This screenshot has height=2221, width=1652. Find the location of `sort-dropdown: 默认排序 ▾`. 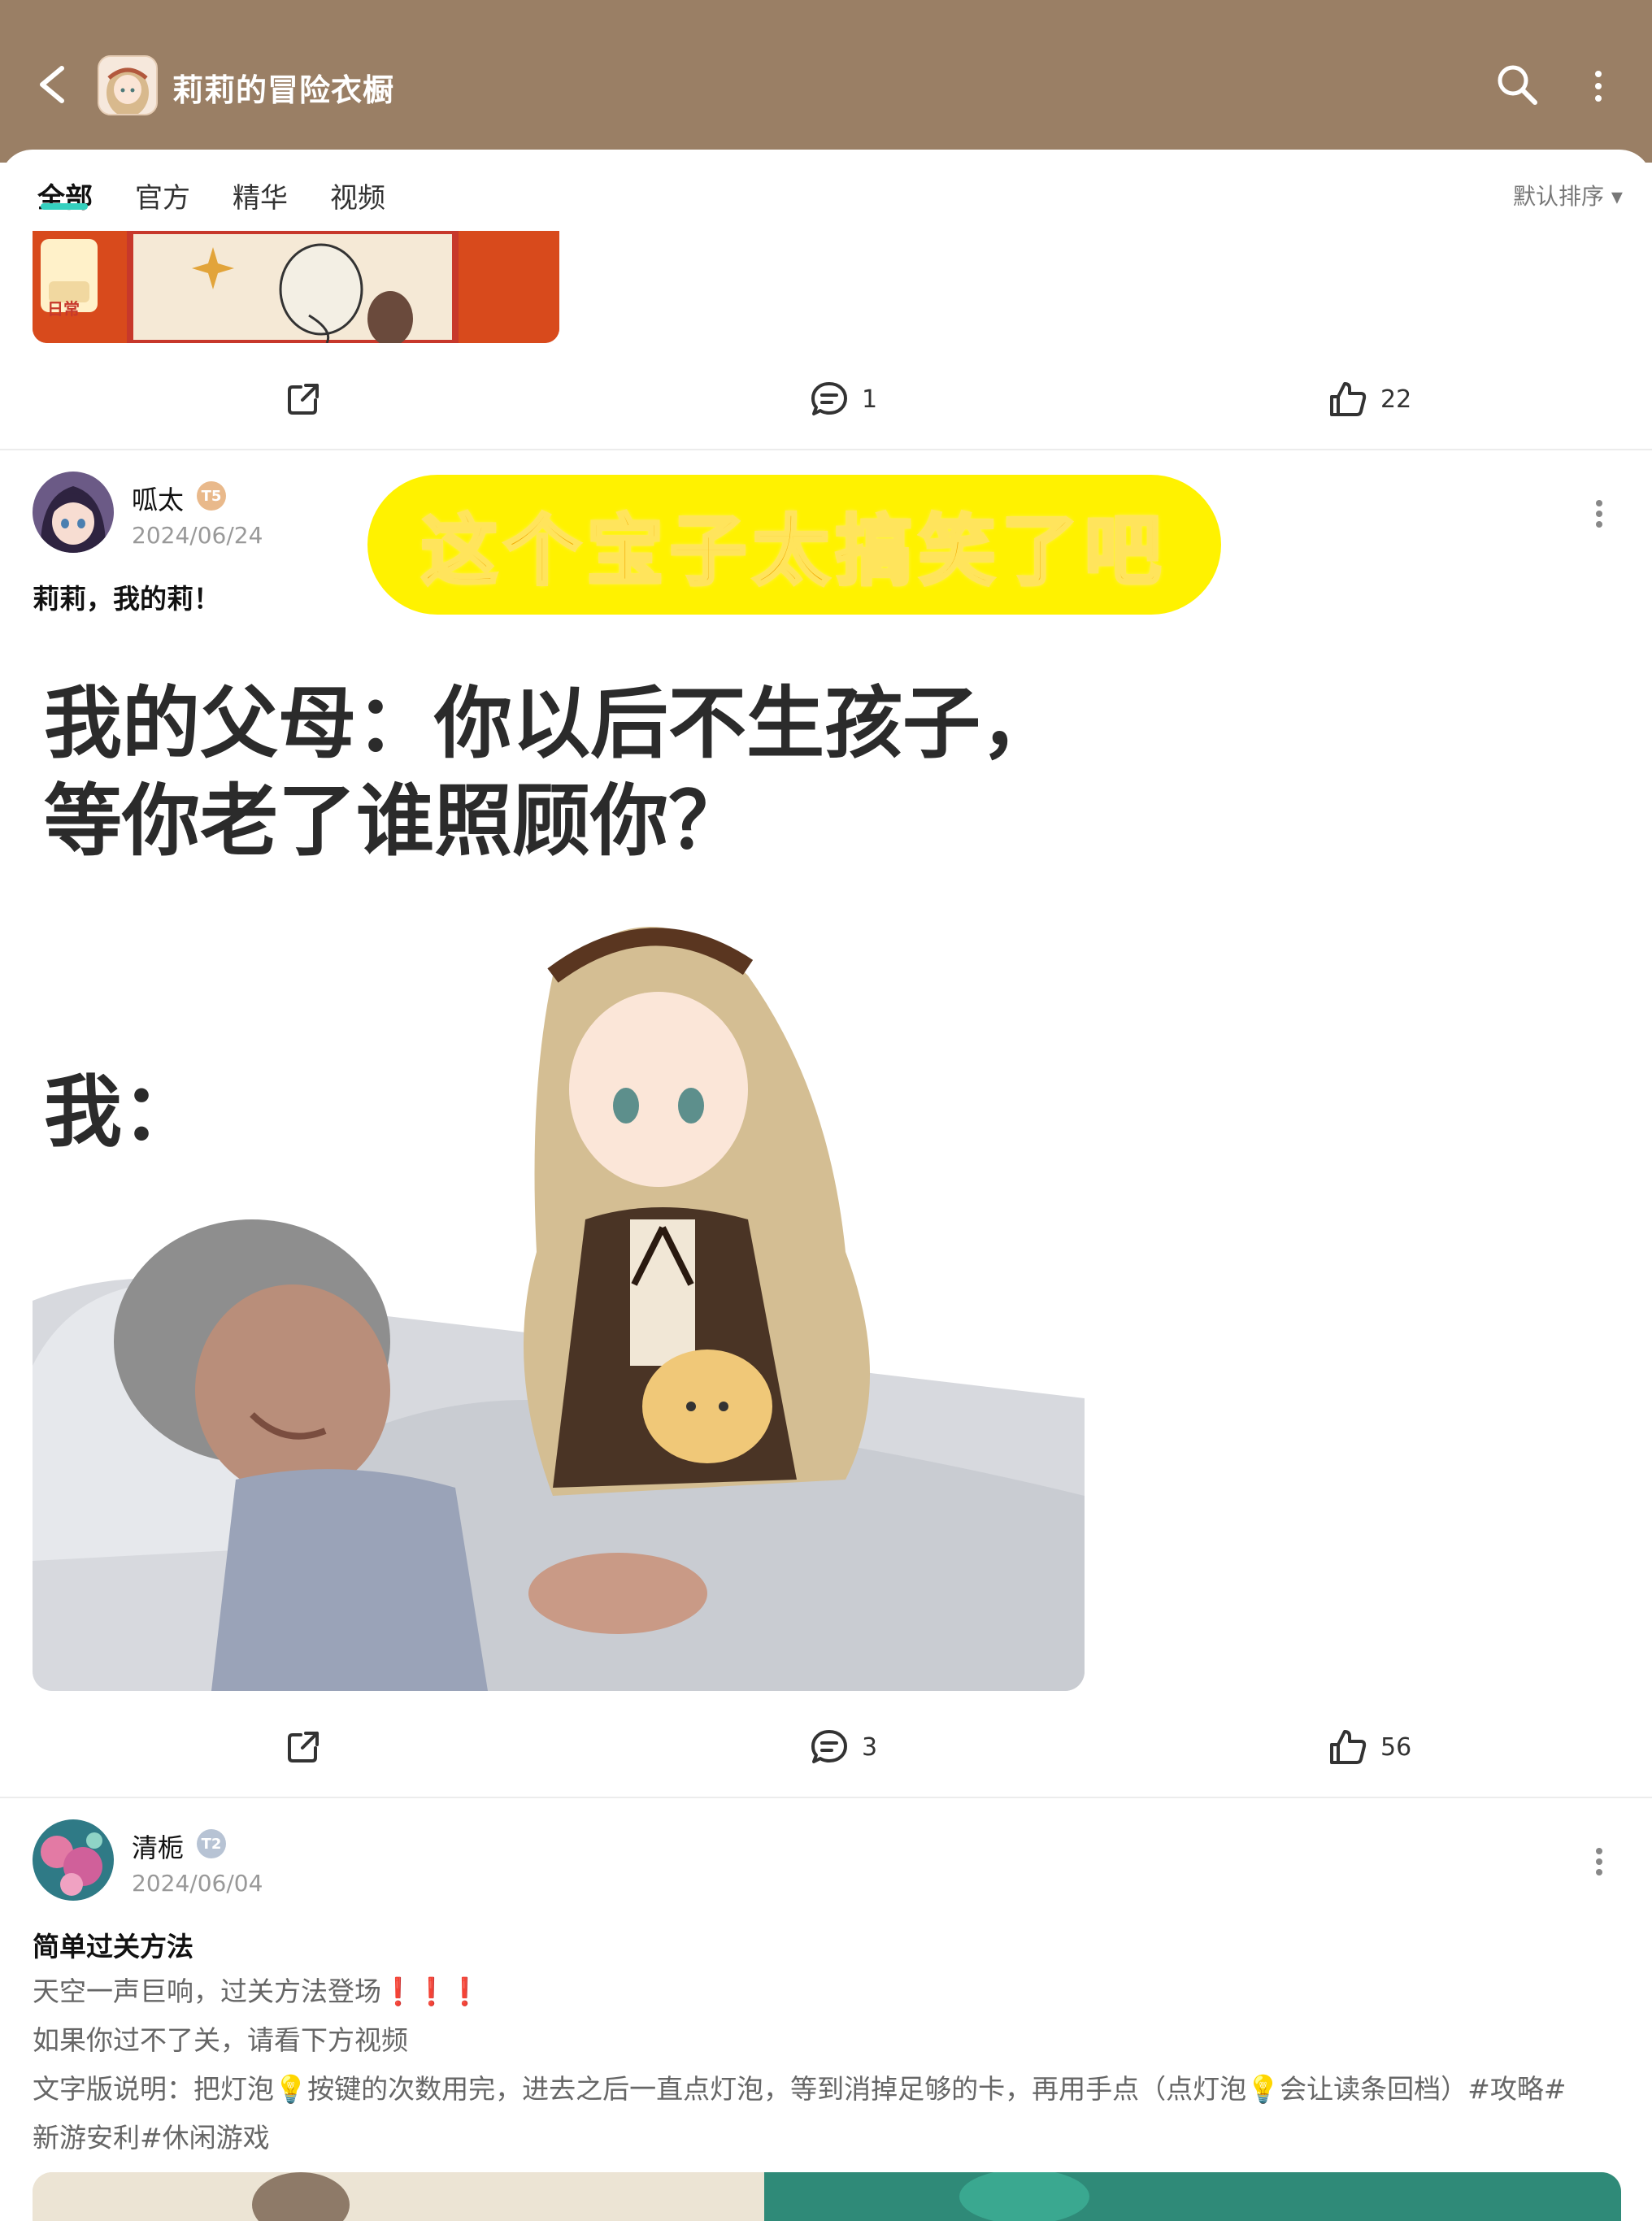

sort-dropdown: 默认排序 ▾ is located at coordinates (1568, 195).